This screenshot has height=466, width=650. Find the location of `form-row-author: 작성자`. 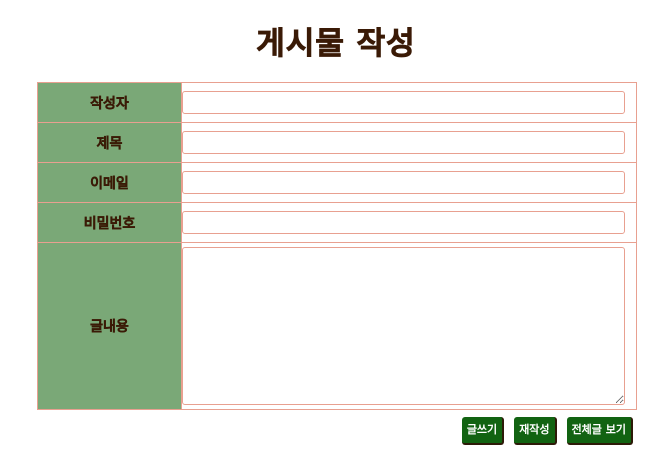

form-row-author: 작성자 is located at coordinates (337, 102).